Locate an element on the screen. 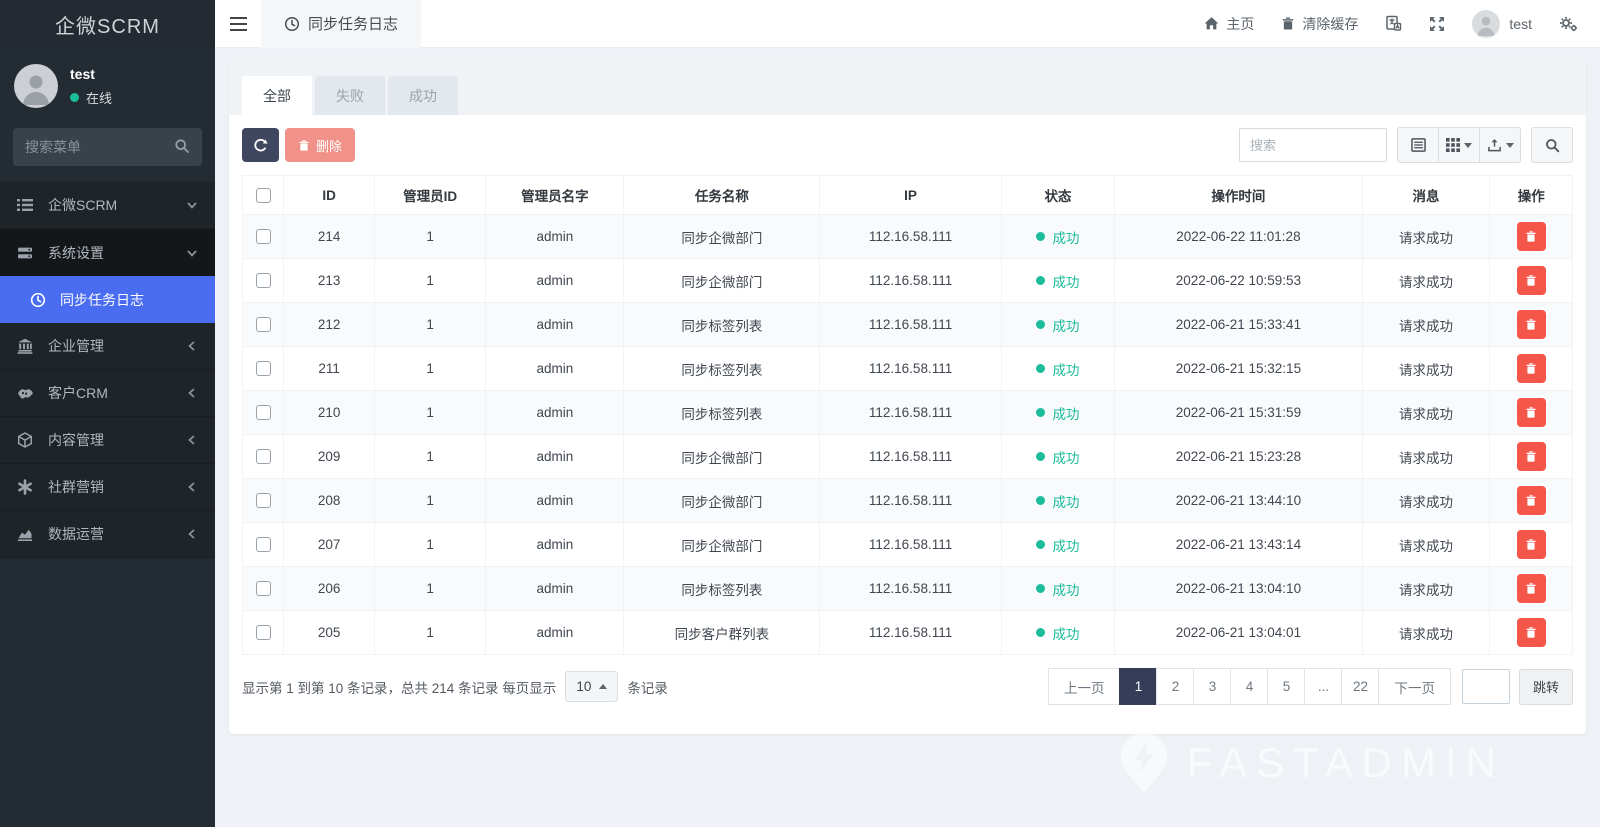  sidebar-item-content: 内容管理 is located at coordinates (107, 440).